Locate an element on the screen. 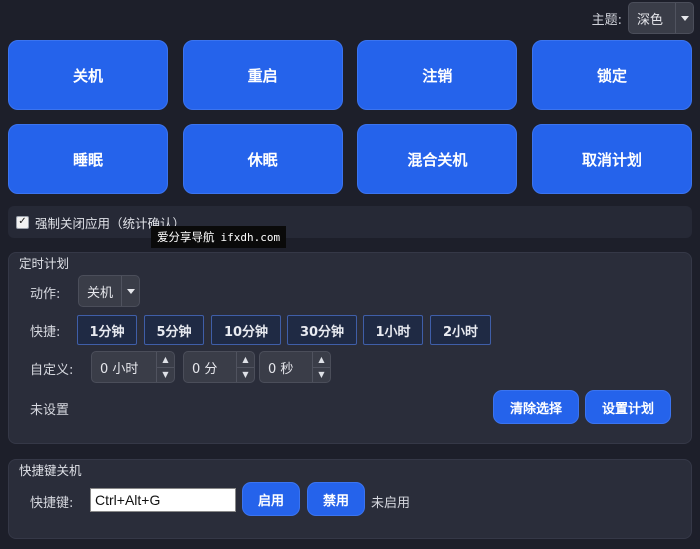 Image resolution: width=700 pixels, height=549 pixels. theme-row: 主题: 深色 is located at coordinates (643, 18).